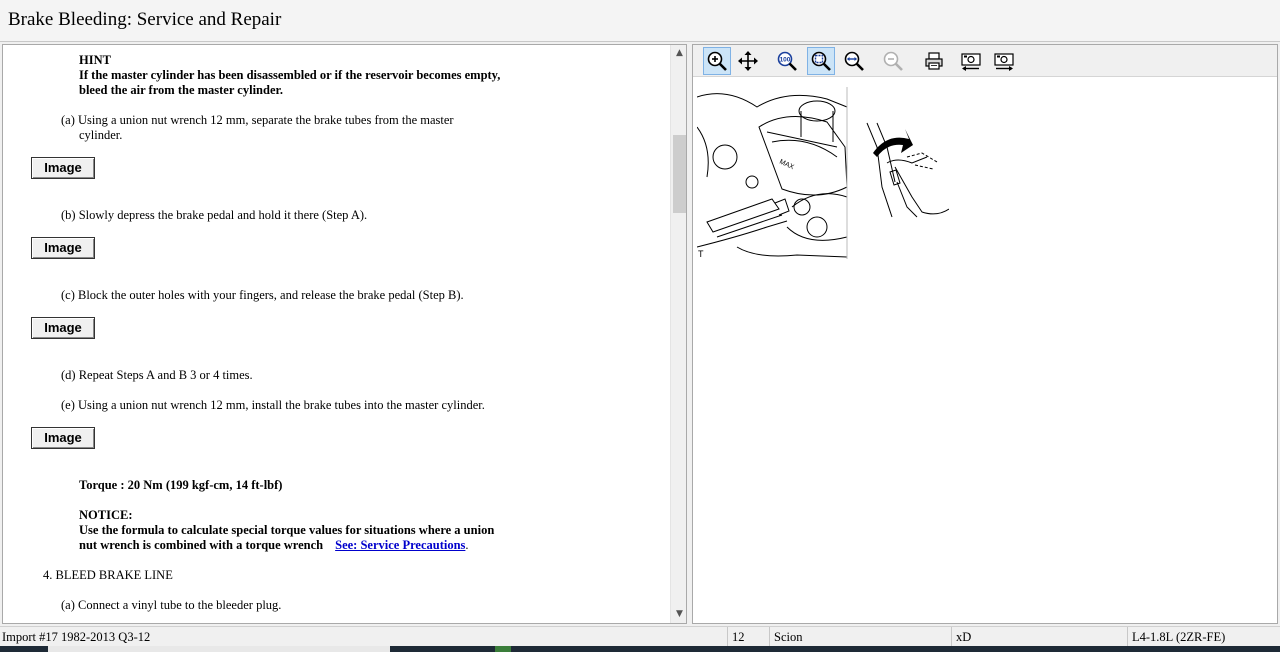  Describe the element at coordinates (640, 649) in the screenshot. I see `taskbar-strip` at that location.